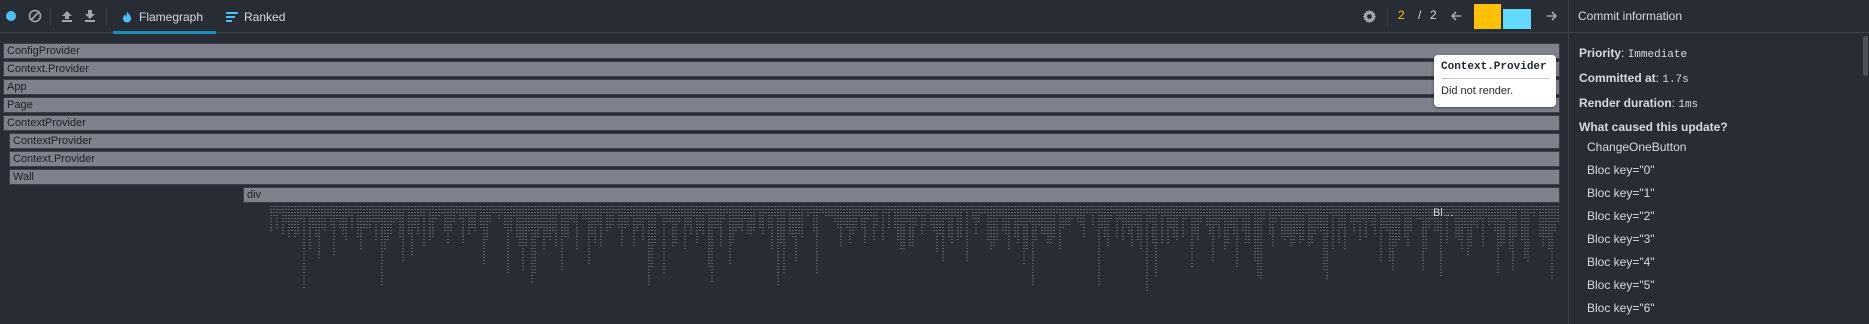 This screenshot has width=1869, height=324. Describe the element at coordinates (784, 159) in the screenshot. I see `flame-frame: Context.Provider` at that location.